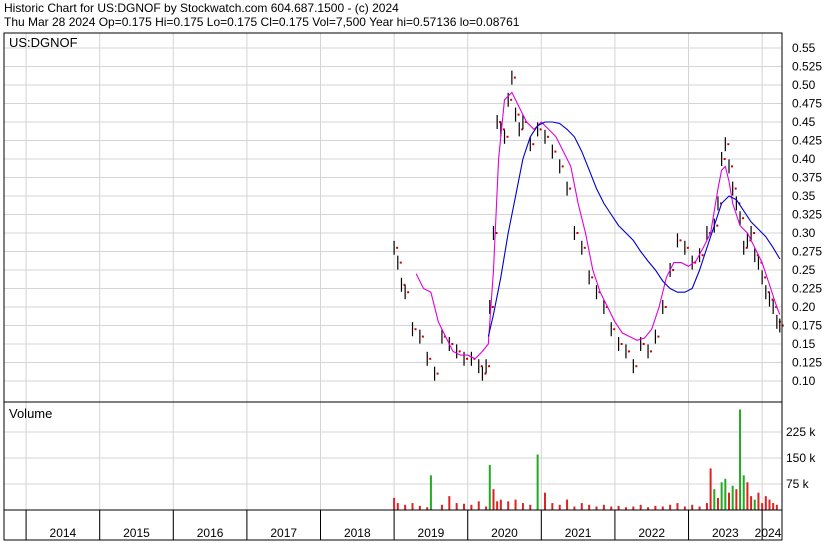 The height and width of the screenshot is (543, 830). What do you see at coordinates (804, 196) in the screenshot?
I see `price-y-tick-label: 0.35` at bounding box center [804, 196].